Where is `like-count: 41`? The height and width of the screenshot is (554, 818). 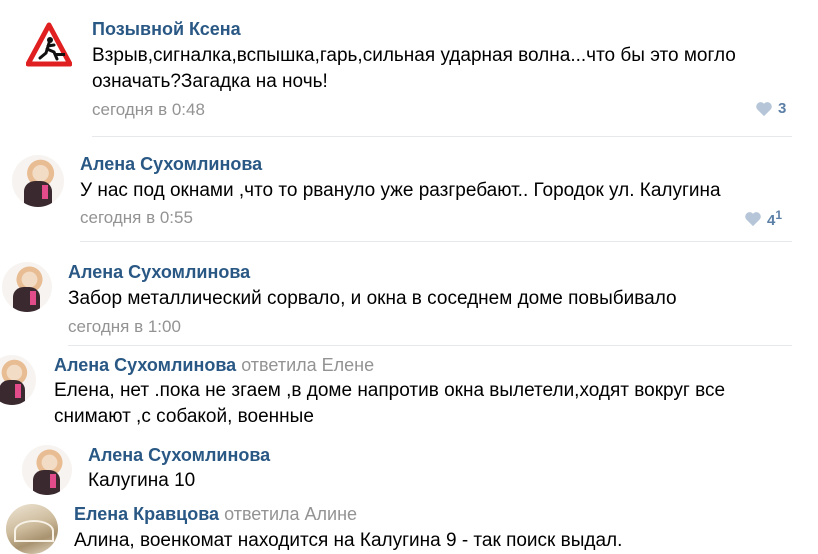
like-count: 41 is located at coordinates (774, 218).